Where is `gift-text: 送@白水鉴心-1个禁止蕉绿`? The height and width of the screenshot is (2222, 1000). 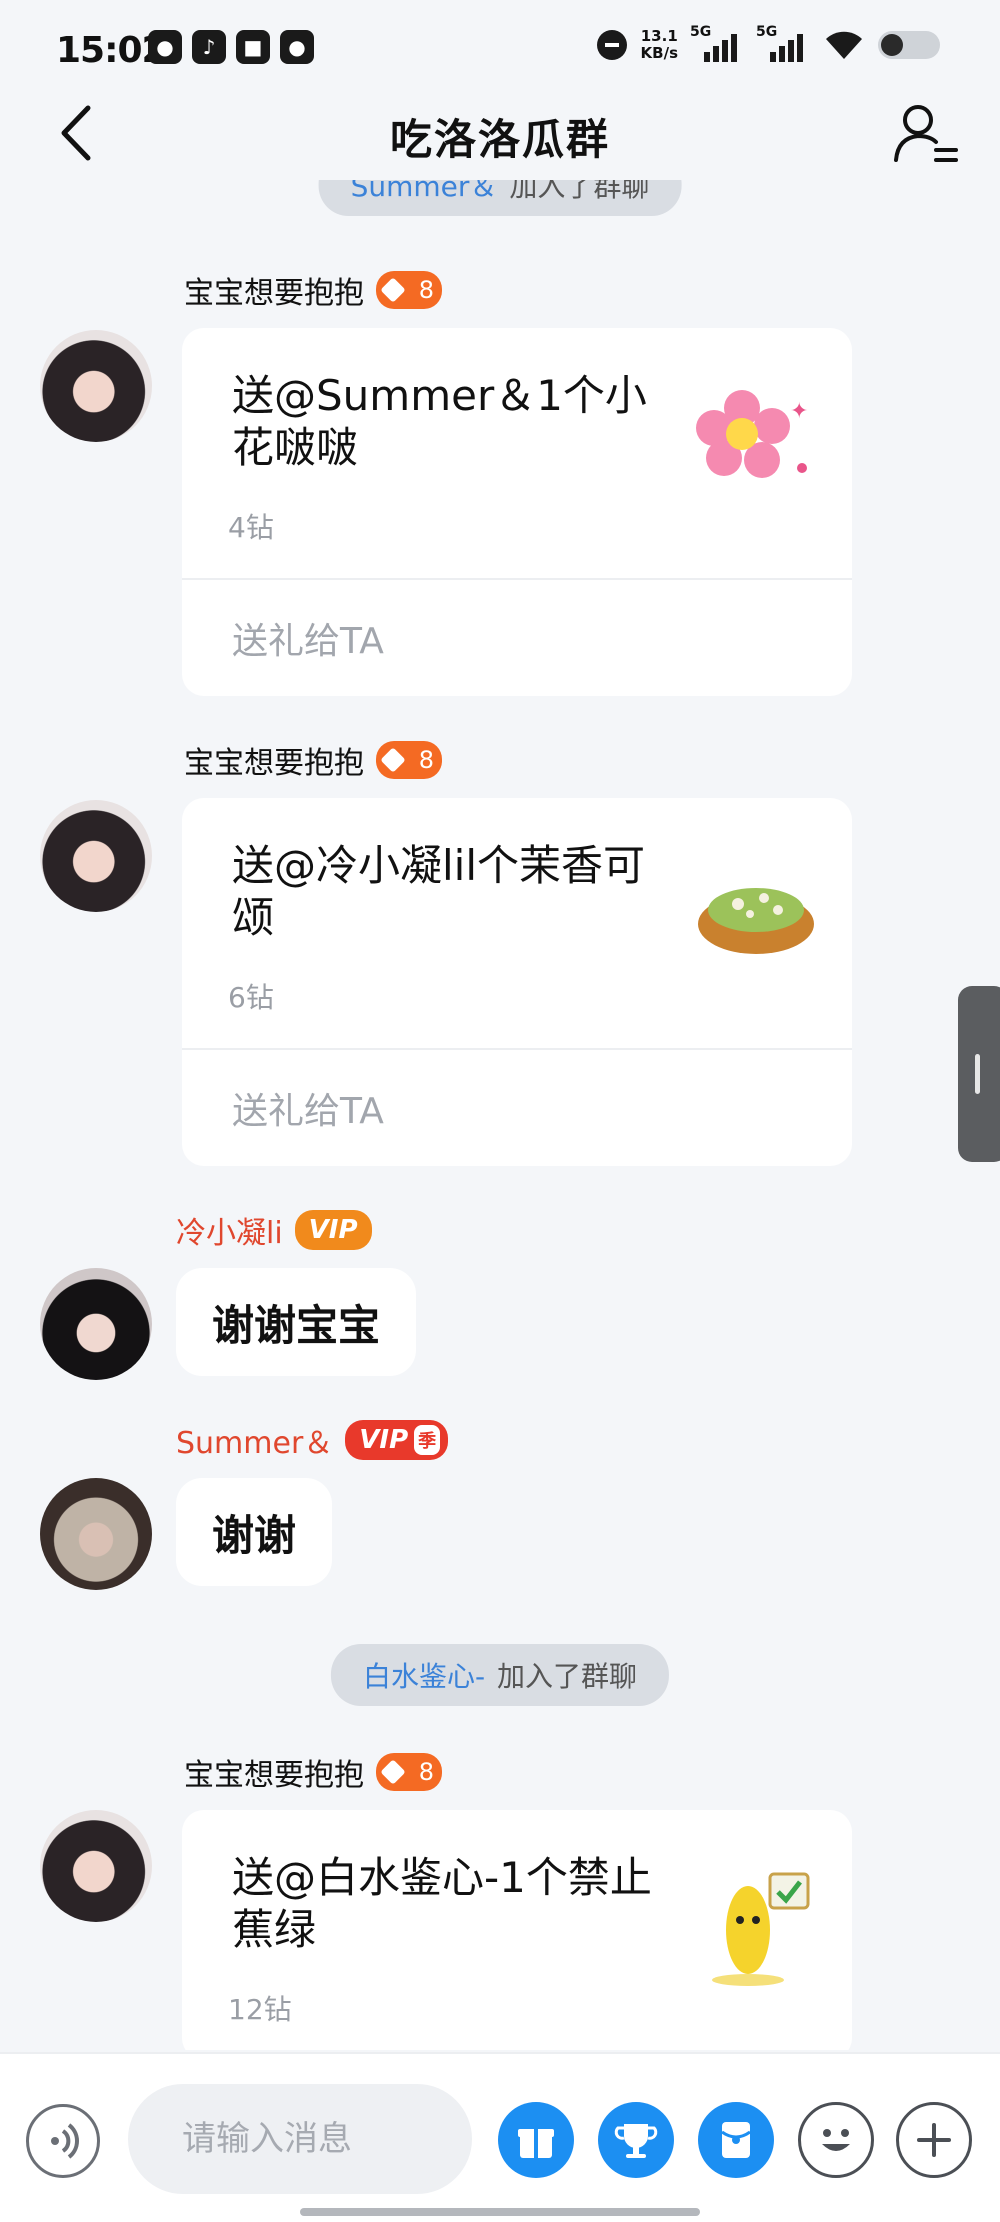
gift-text: 送@白水鉴心-1个禁止蕉绿 is located at coordinates (442, 1903).